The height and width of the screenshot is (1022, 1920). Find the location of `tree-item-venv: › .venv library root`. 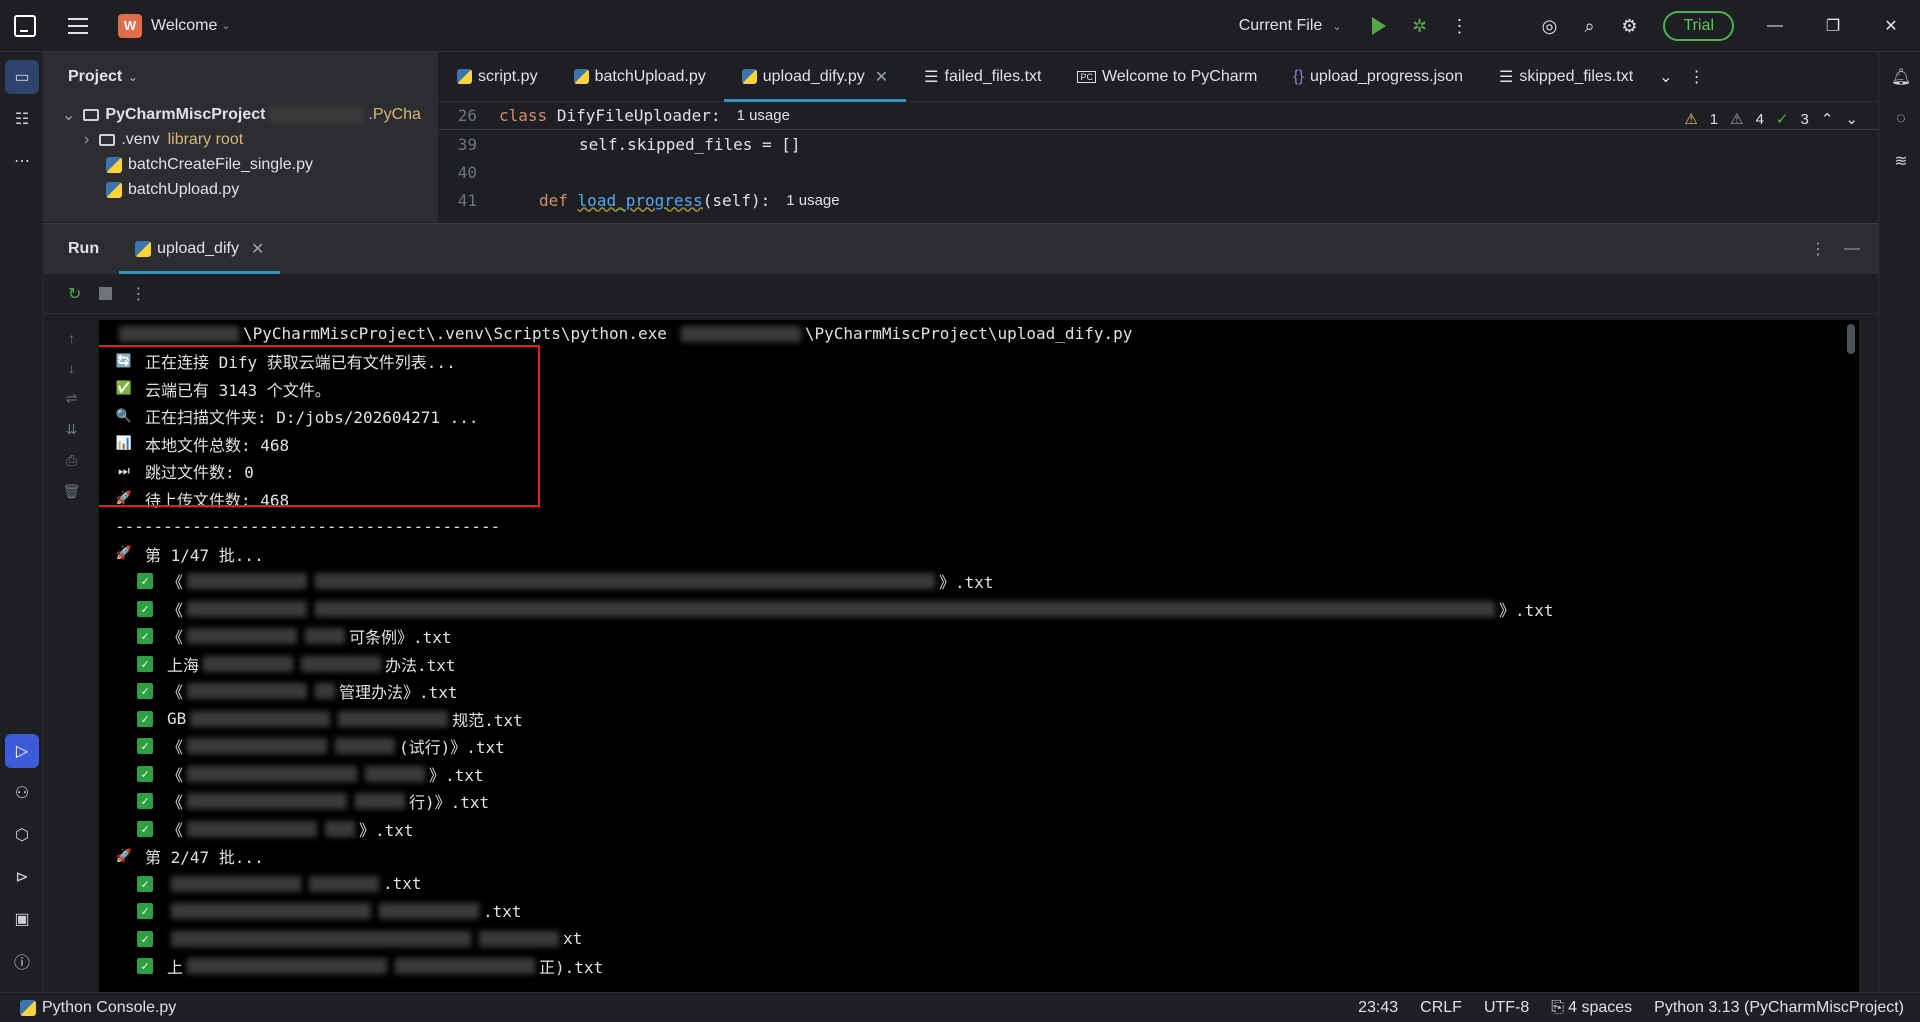

tree-item-venv: › .venv library root is located at coordinates (241, 139).